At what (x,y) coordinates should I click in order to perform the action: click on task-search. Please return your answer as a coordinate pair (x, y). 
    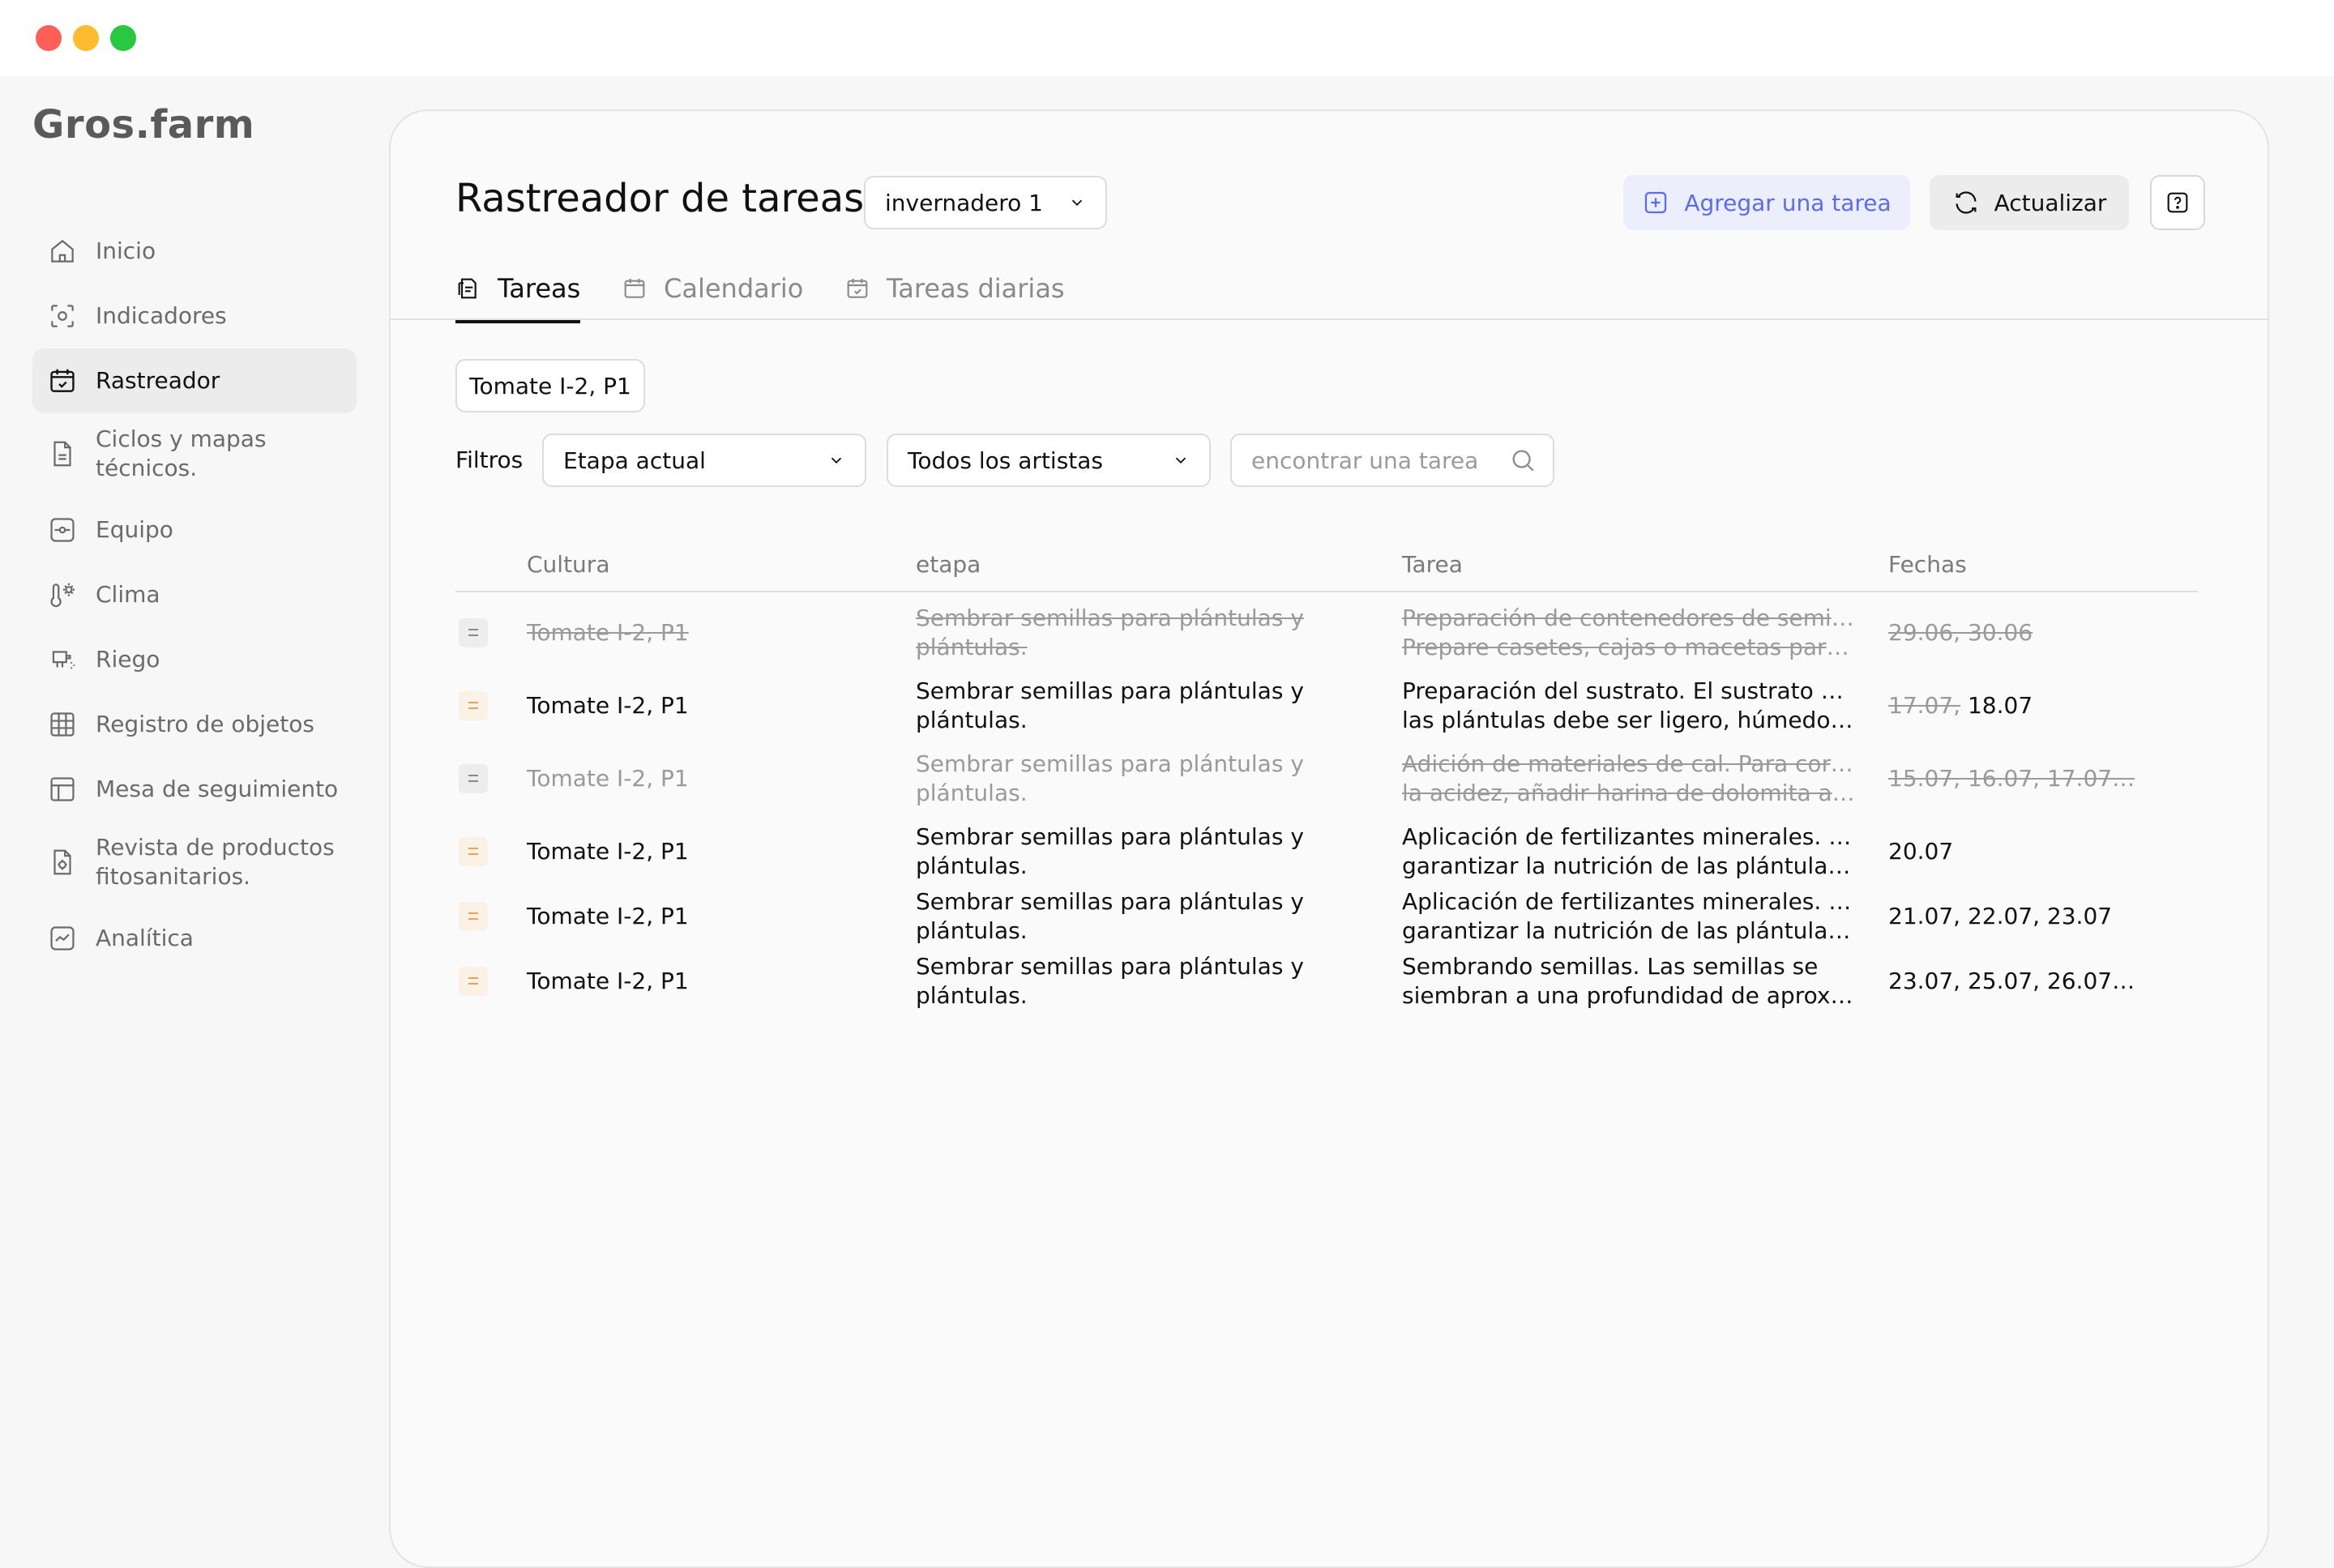
    Looking at the image, I should click on (1392, 461).